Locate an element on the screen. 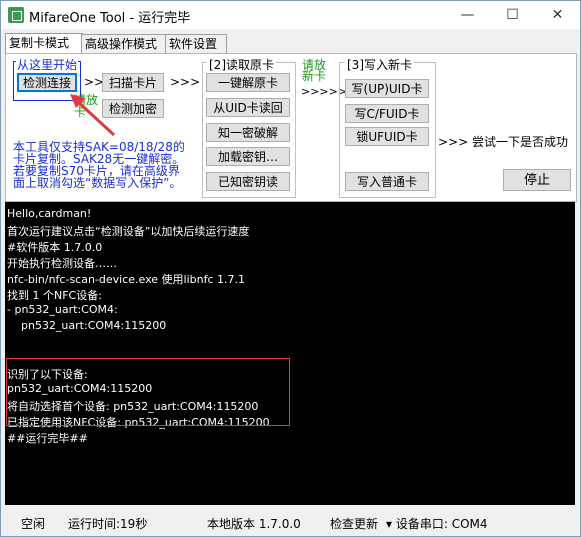 The image size is (581, 537). arrow-2: >>> is located at coordinates (185, 82).